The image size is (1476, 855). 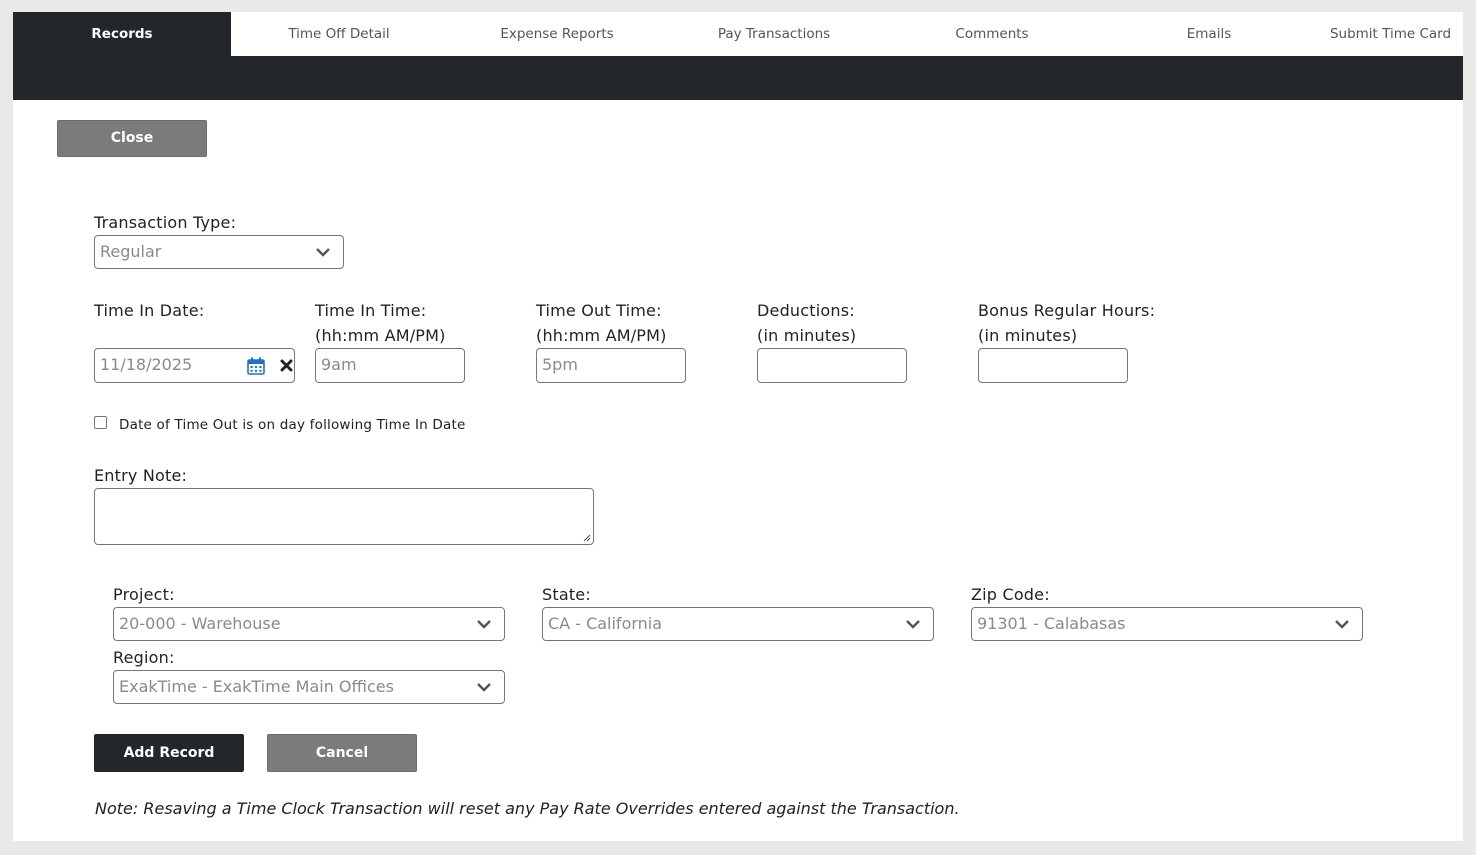 I want to click on region-value: ExakTime - ExakTime Main Offices, so click(x=256, y=686).